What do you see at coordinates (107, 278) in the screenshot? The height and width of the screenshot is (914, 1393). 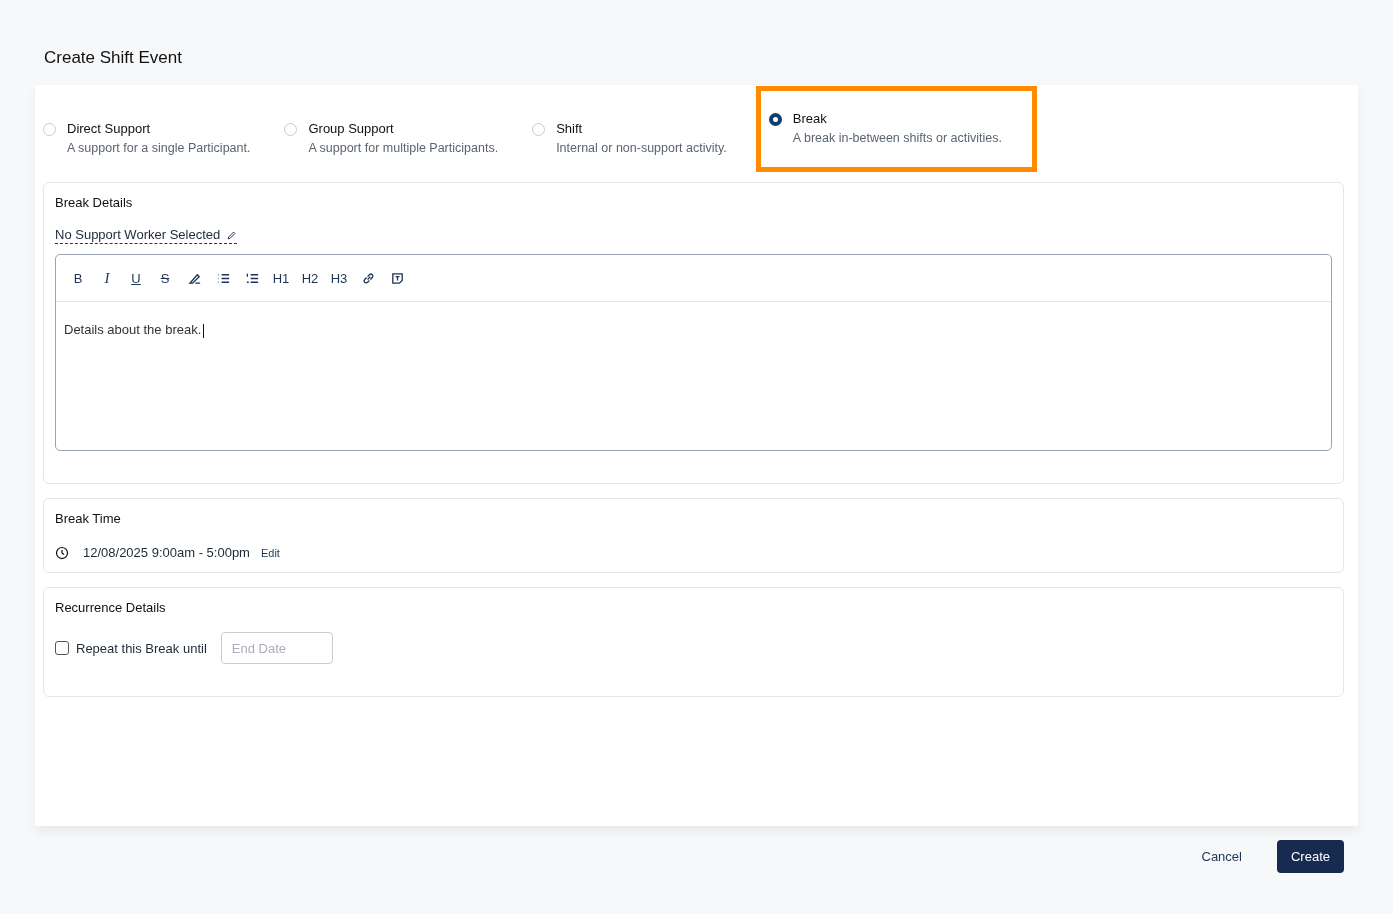 I see `italic-button: I` at bounding box center [107, 278].